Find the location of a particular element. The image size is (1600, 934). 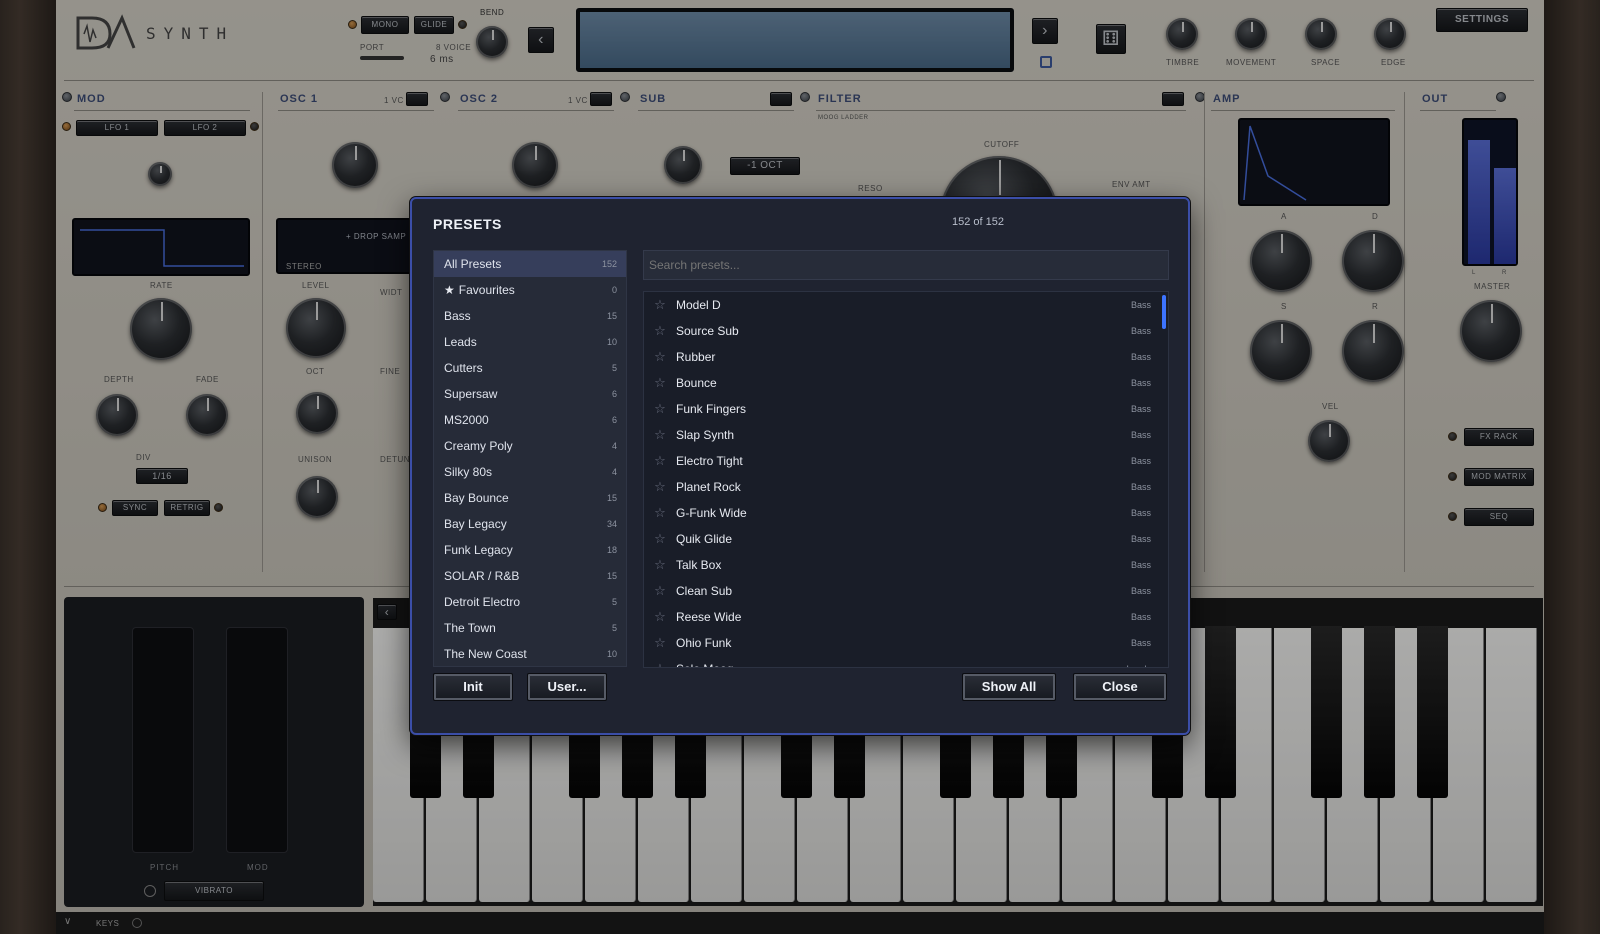

category-item: Bay Legacy 34 is located at coordinates (530, 524).